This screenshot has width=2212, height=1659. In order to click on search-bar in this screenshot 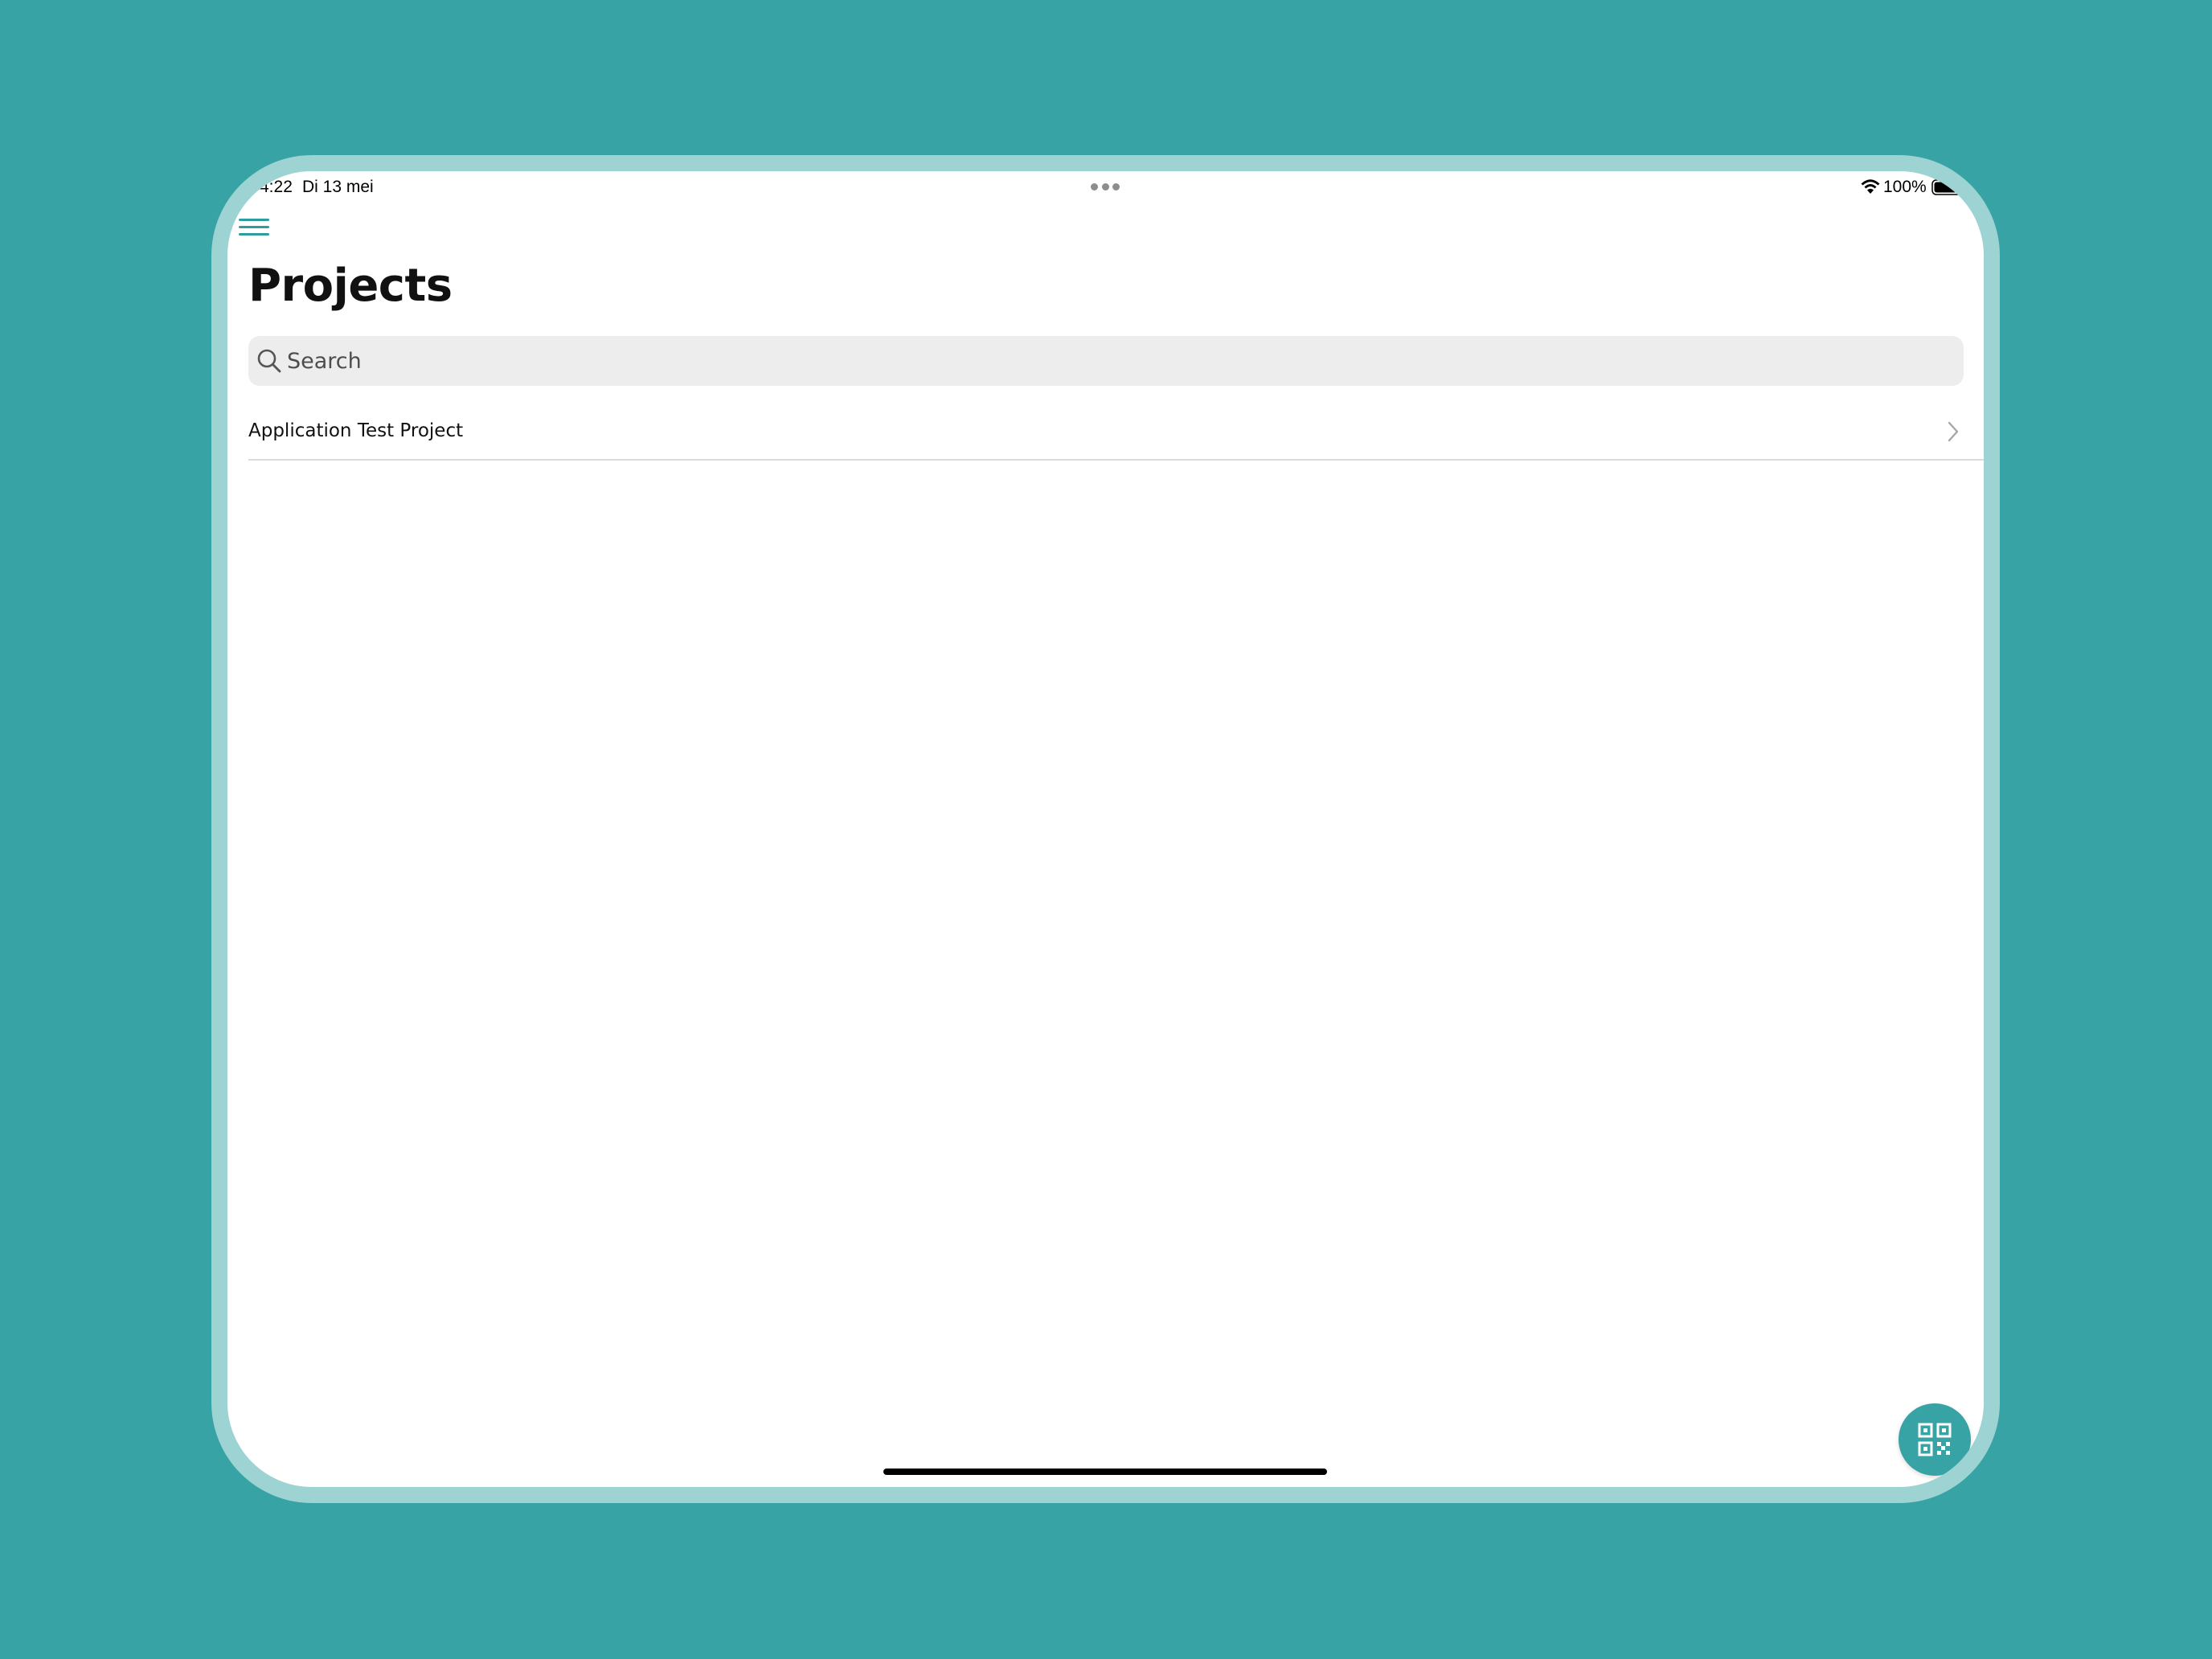, I will do `click(1106, 361)`.